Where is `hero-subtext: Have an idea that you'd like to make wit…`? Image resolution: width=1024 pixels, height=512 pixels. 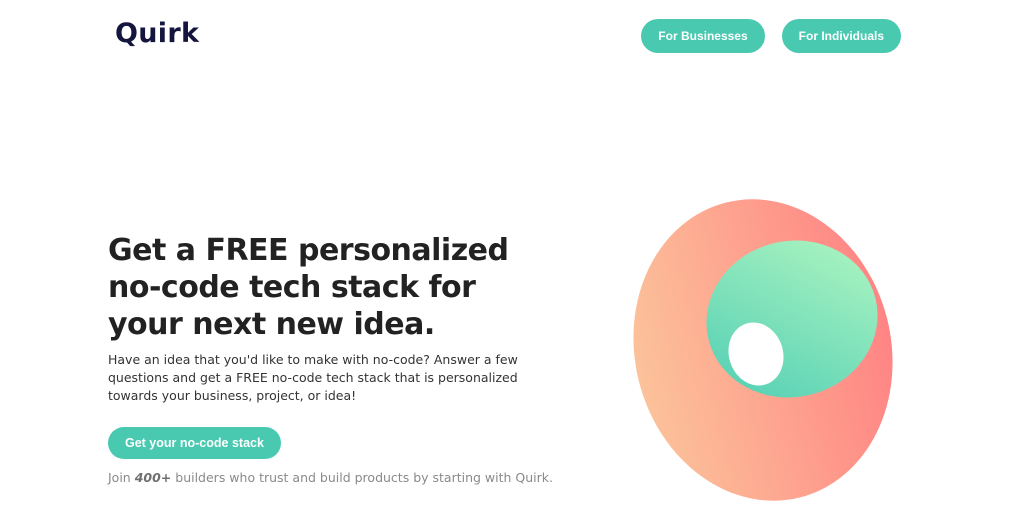 hero-subtext: Have an idea that you'd like to make wit… is located at coordinates (313, 377).